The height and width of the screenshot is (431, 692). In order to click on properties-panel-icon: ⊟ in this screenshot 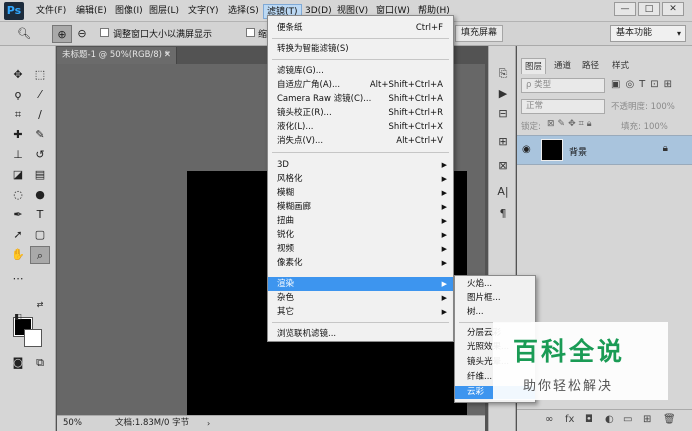, I will do `click(503, 114)`.